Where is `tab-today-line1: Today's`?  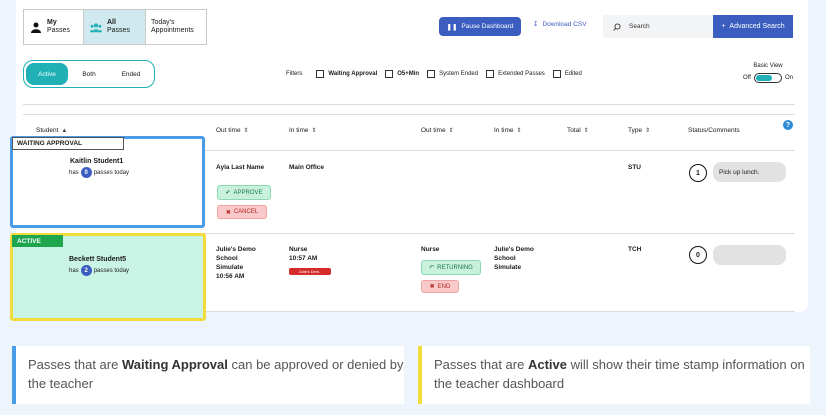
tab-today-line1: Today's is located at coordinates (163, 22).